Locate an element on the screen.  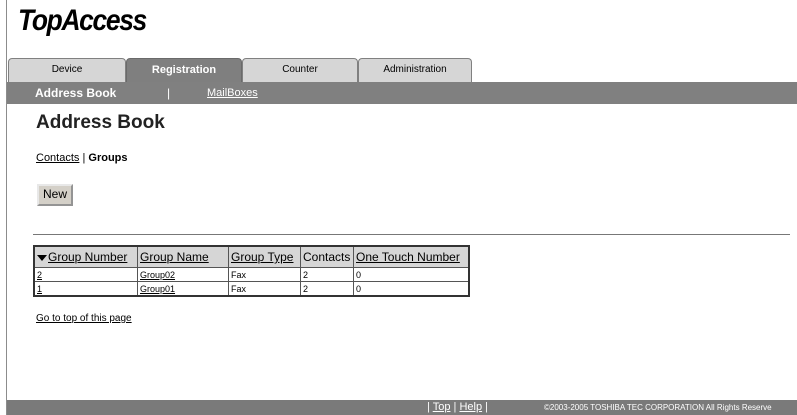
subnav-address-book: Address Book is located at coordinates (76, 93).